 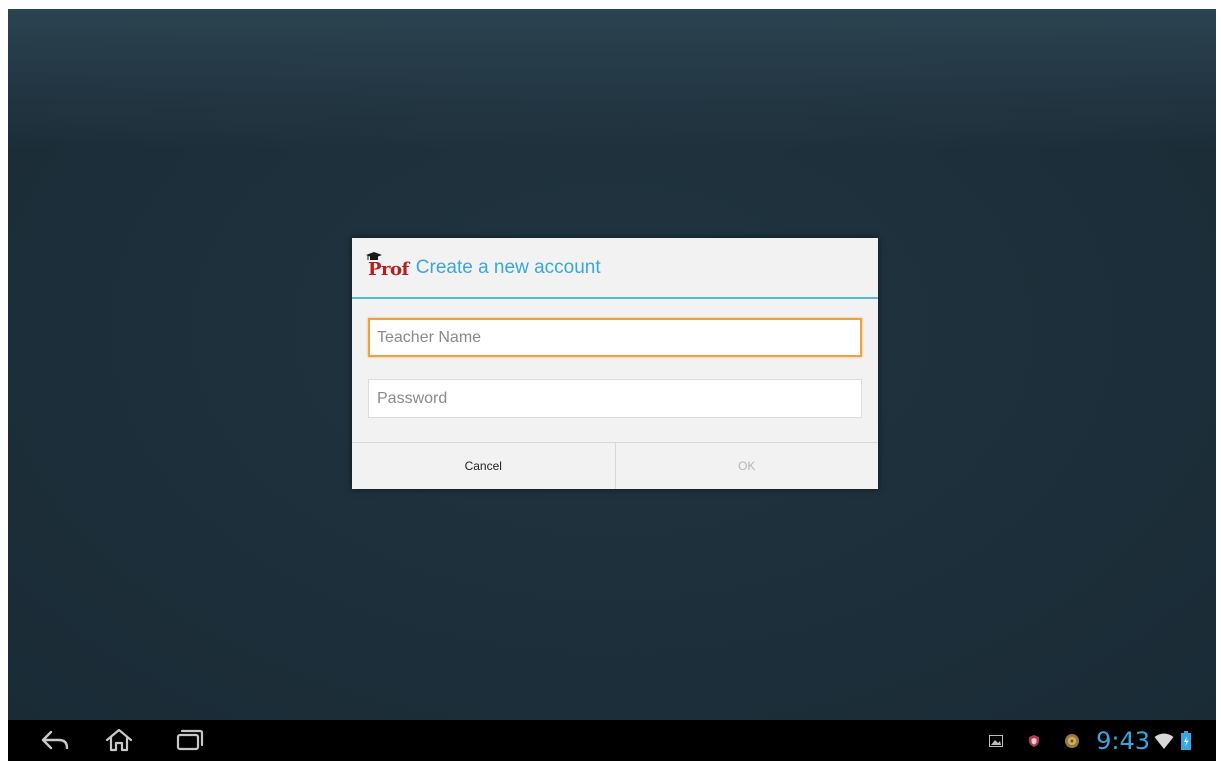 I want to click on create-account-dialog: Prof Create a new account Cancel OK, so click(x=615, y=363).